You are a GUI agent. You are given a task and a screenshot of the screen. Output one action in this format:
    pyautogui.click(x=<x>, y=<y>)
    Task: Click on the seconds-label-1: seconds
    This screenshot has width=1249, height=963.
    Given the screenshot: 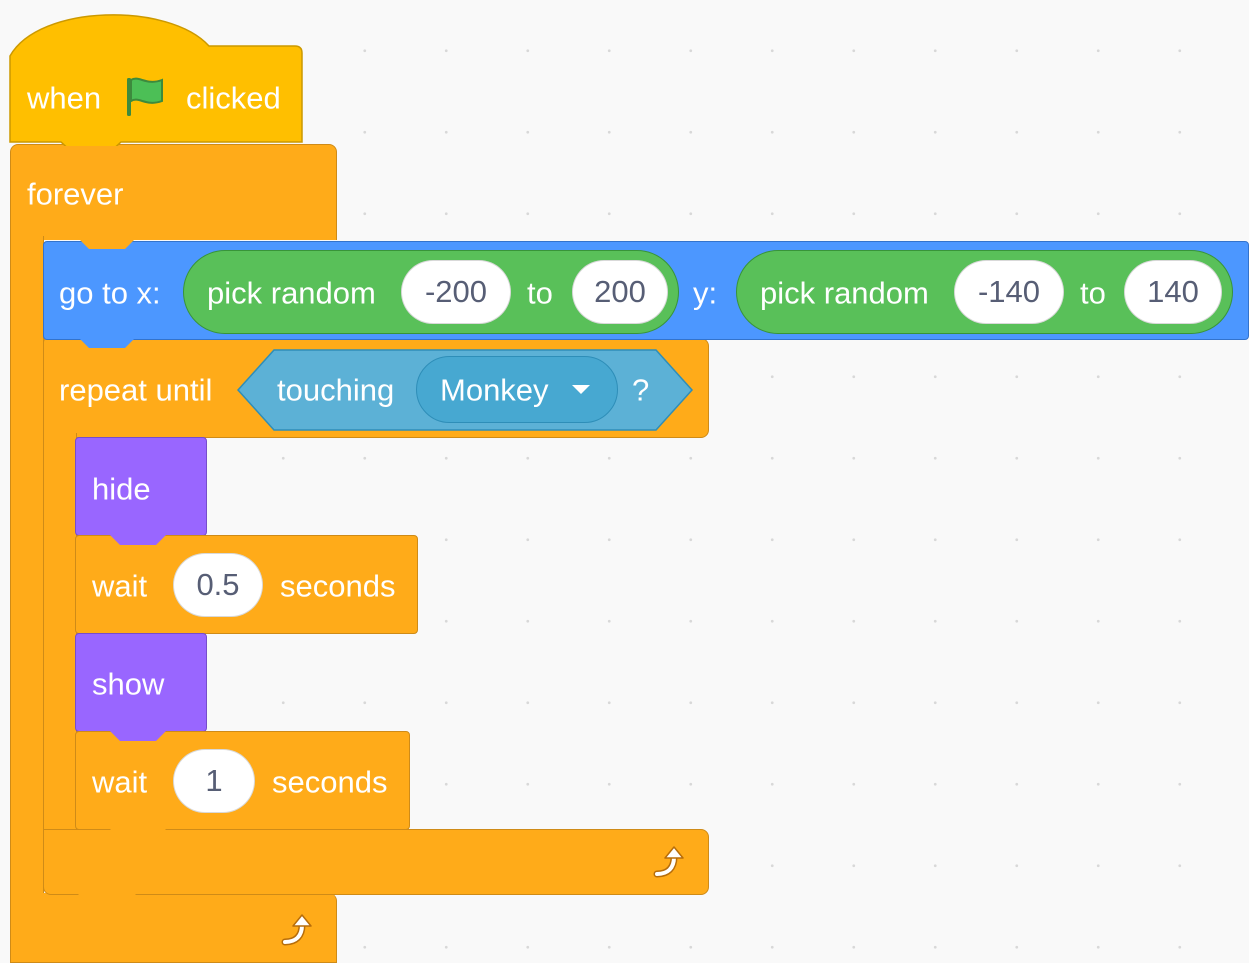 What is the action you would take?
    pyautogui.click(x=338, y=586)
    